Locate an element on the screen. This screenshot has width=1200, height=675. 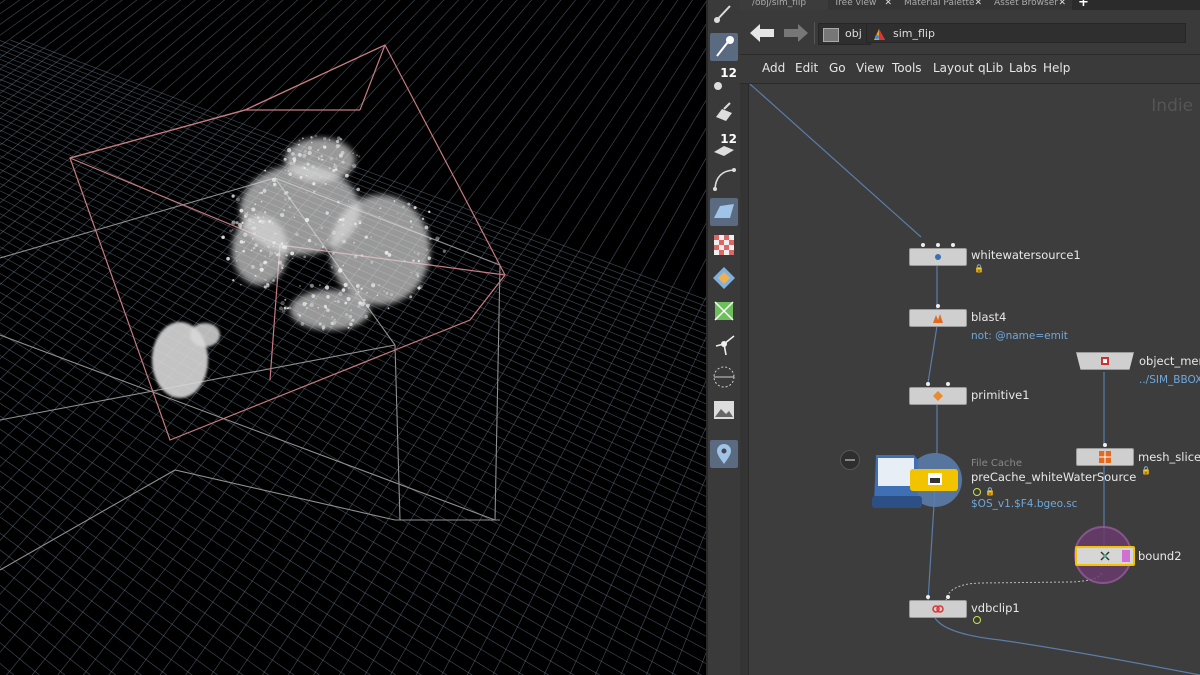
node-filecache is located at coordinates (920, 482).